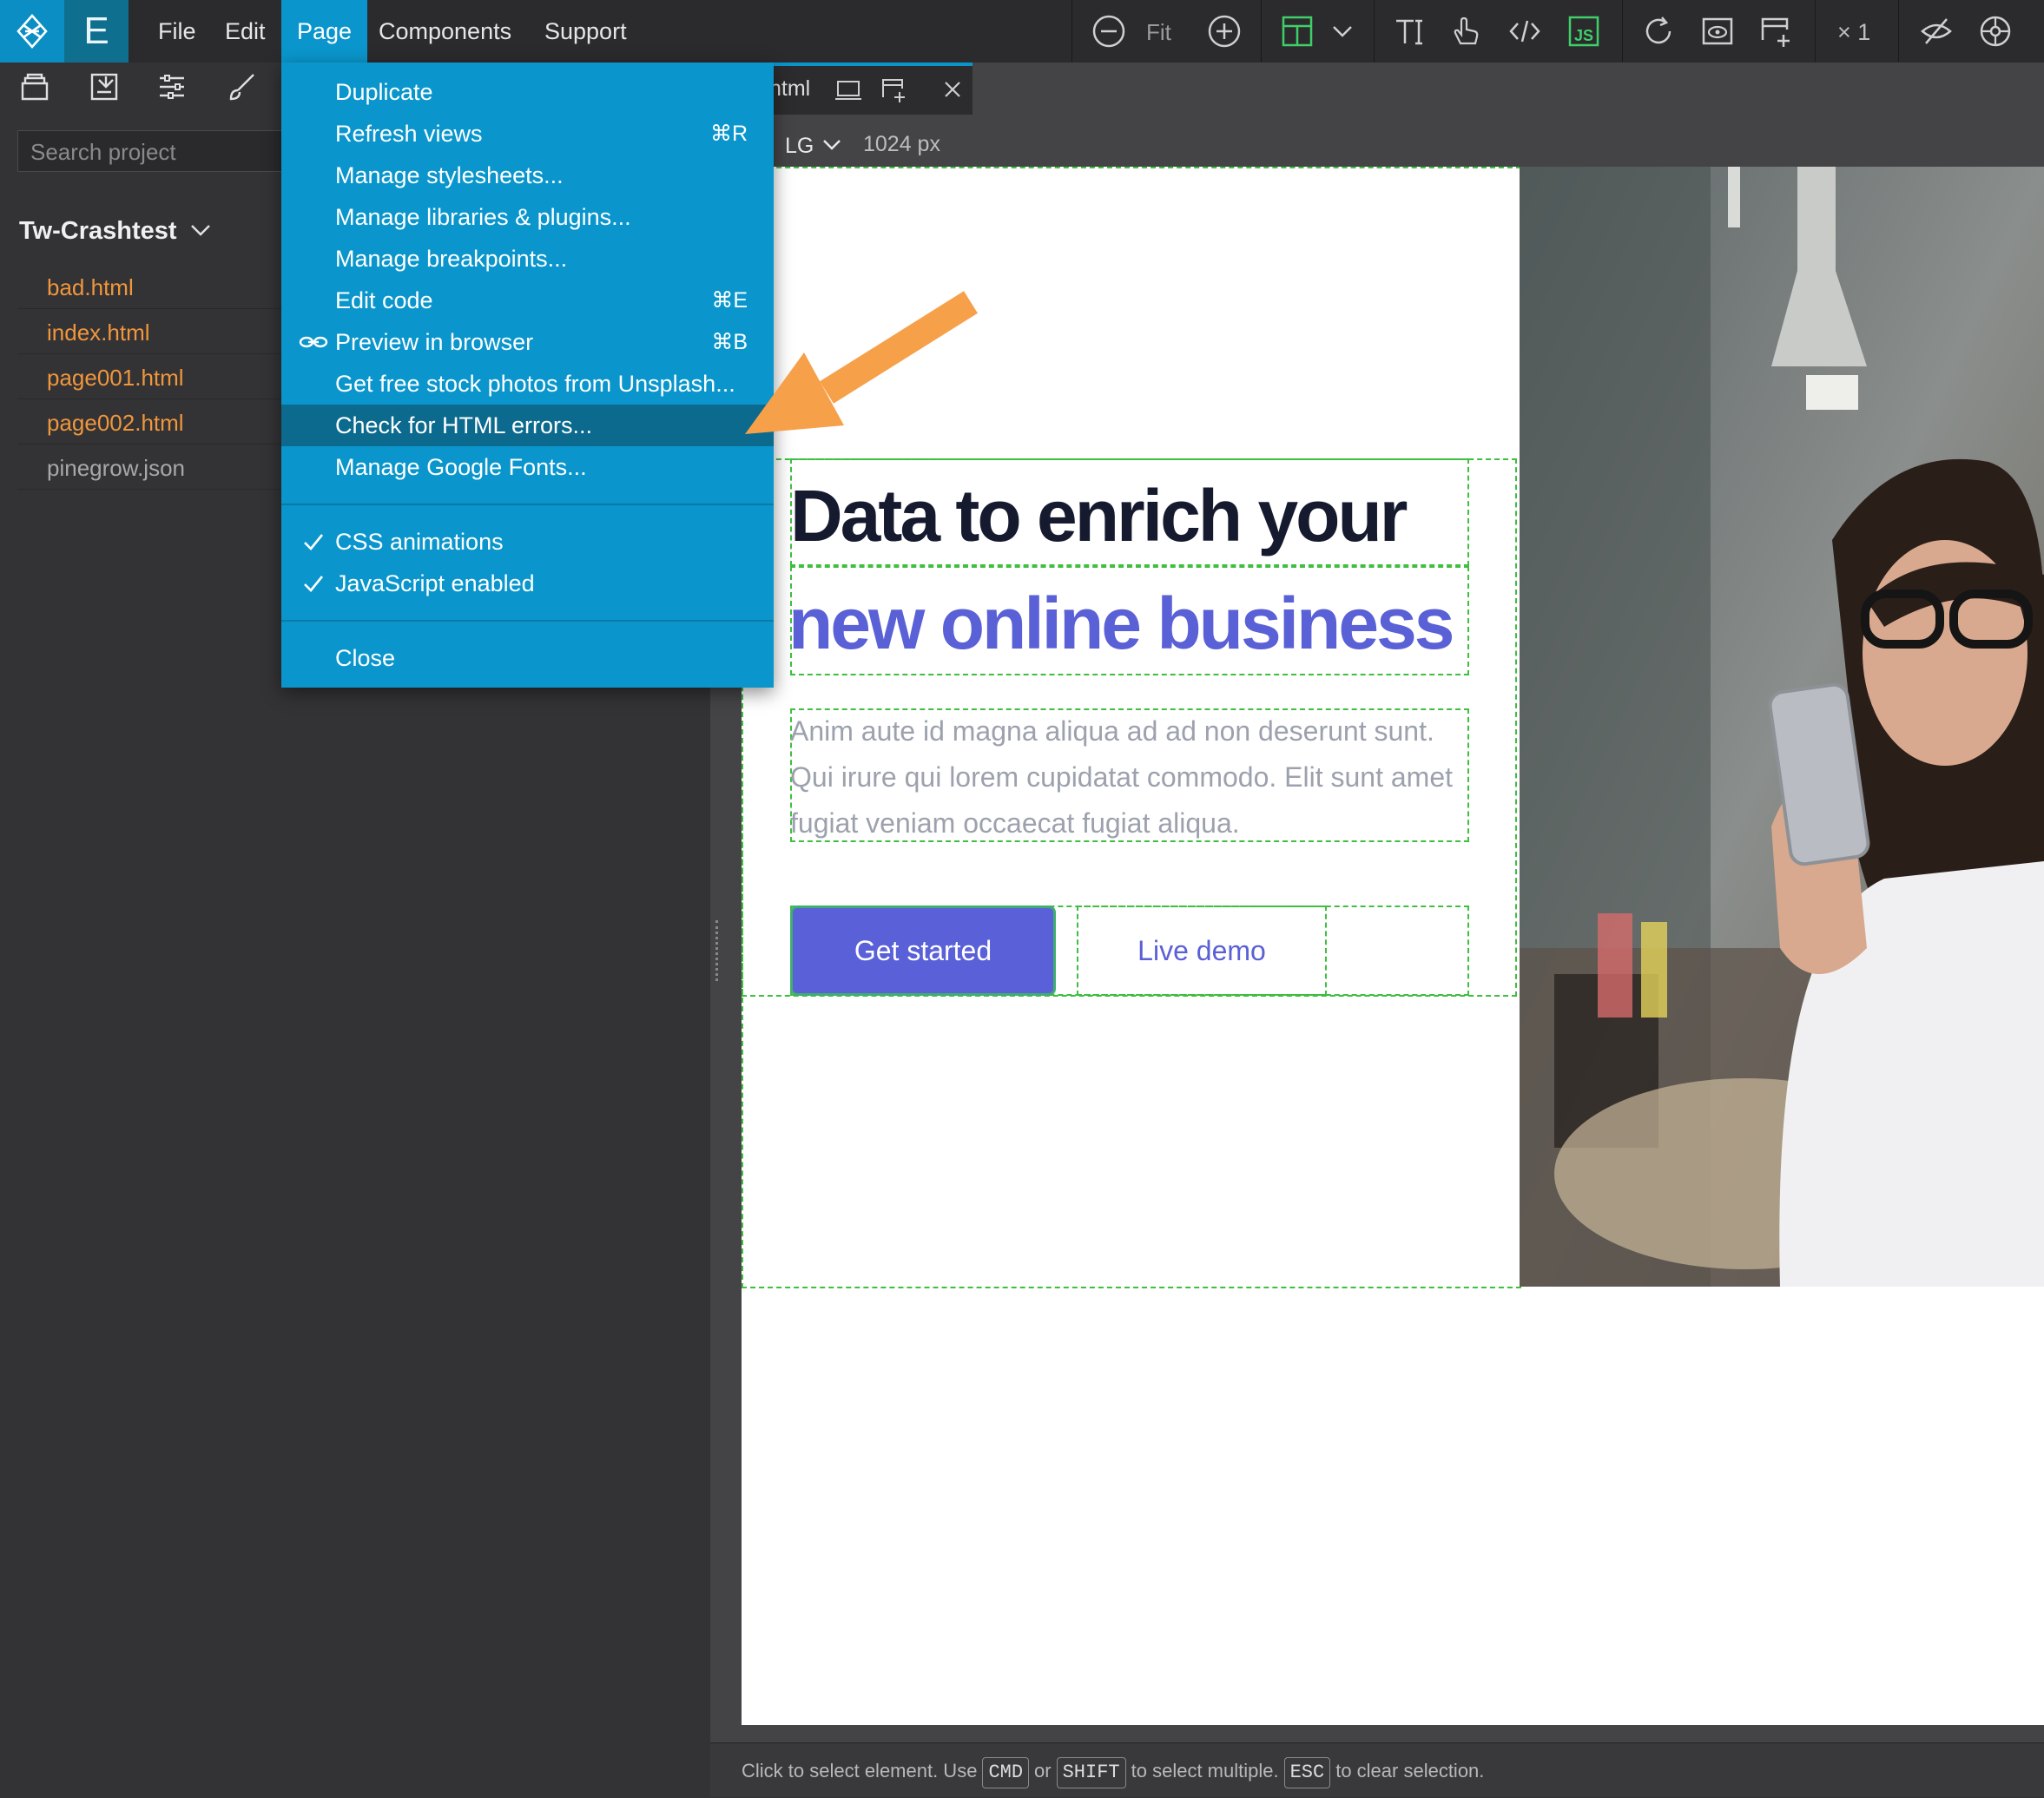 The width and height of the screenshot is (2044, 1798). Describe the element at coordinates (1410, 1771) in the screenshot. I see `status-text: to clear selection.` at that location.